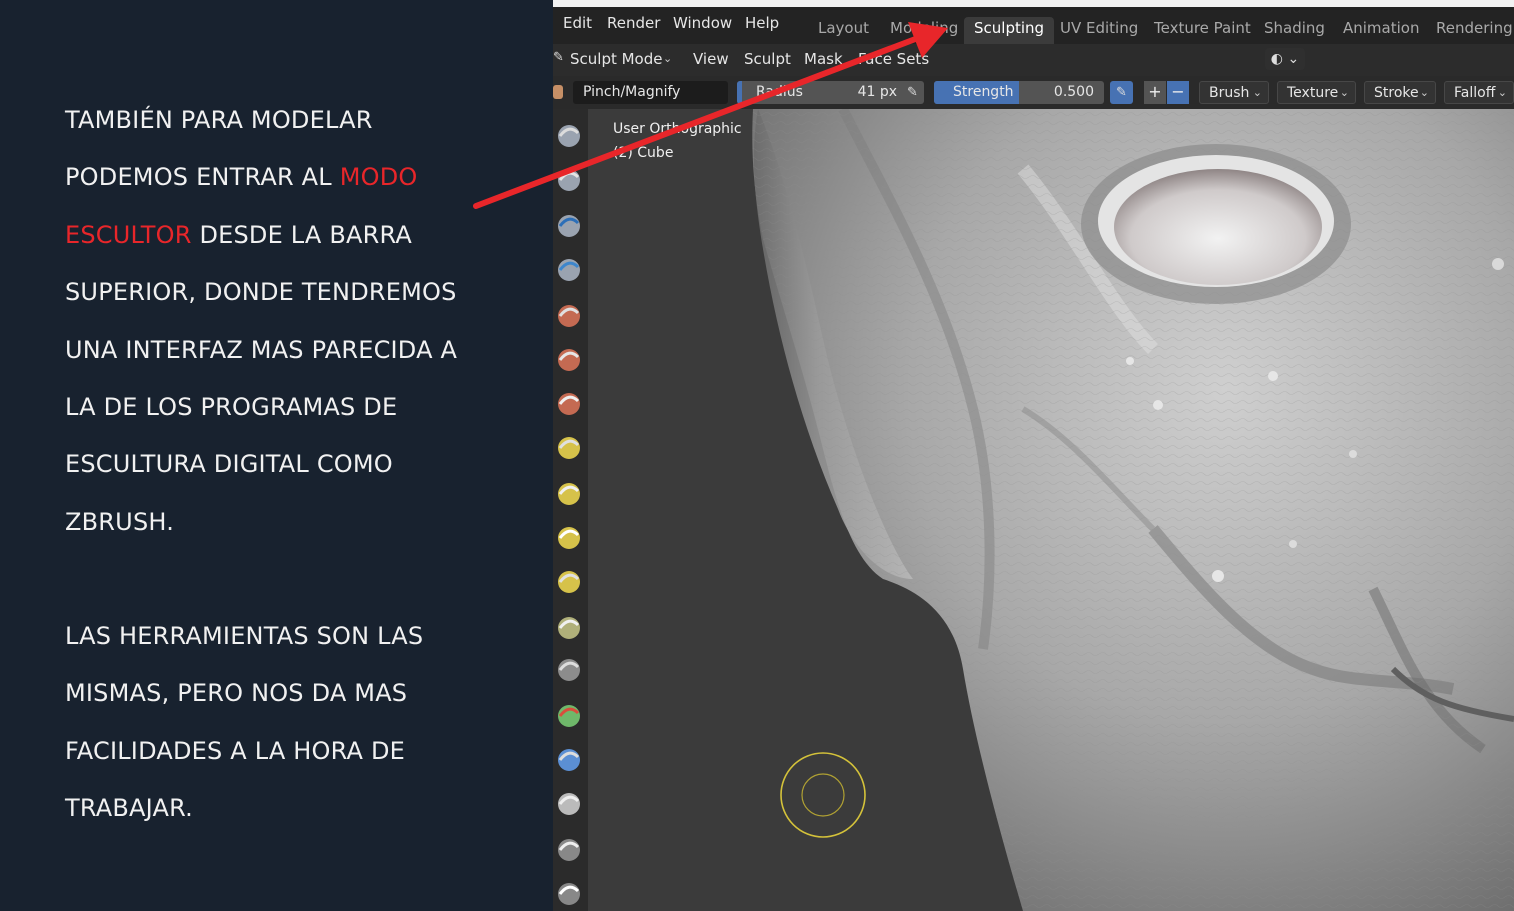  Describe the element at coordinates (767, 59) in the screenshot. I see `menu-sculpt: Sculpt` at that location.